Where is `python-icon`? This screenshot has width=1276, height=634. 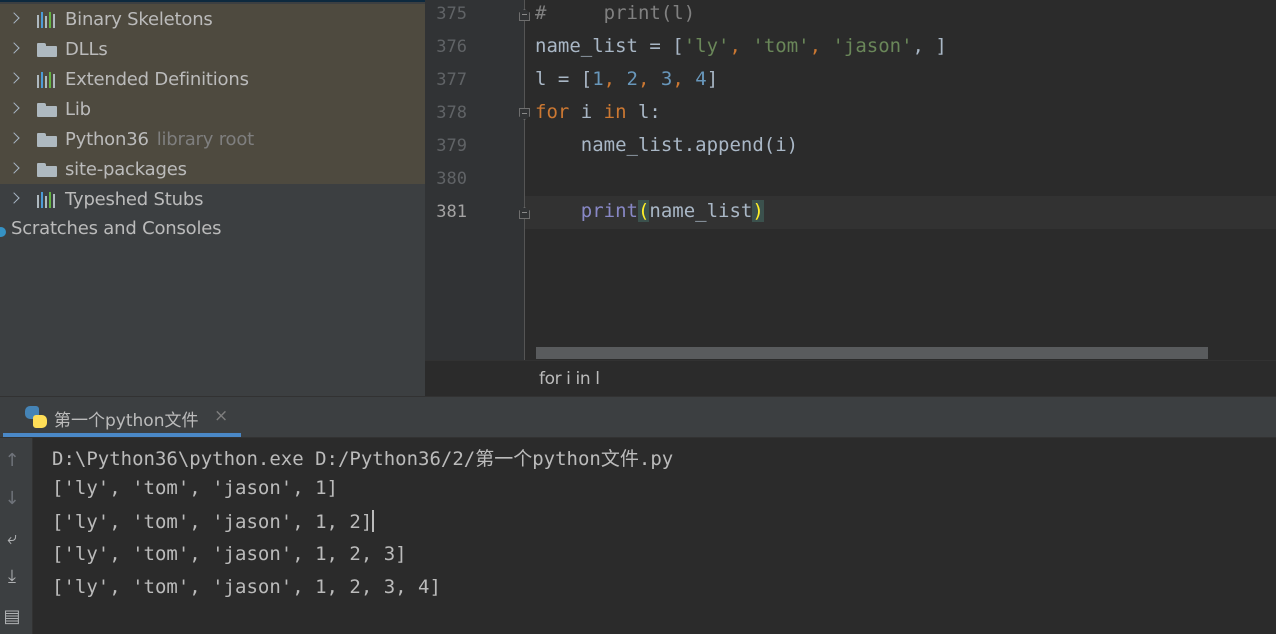
python-icon is located at coordinates (36, 417).